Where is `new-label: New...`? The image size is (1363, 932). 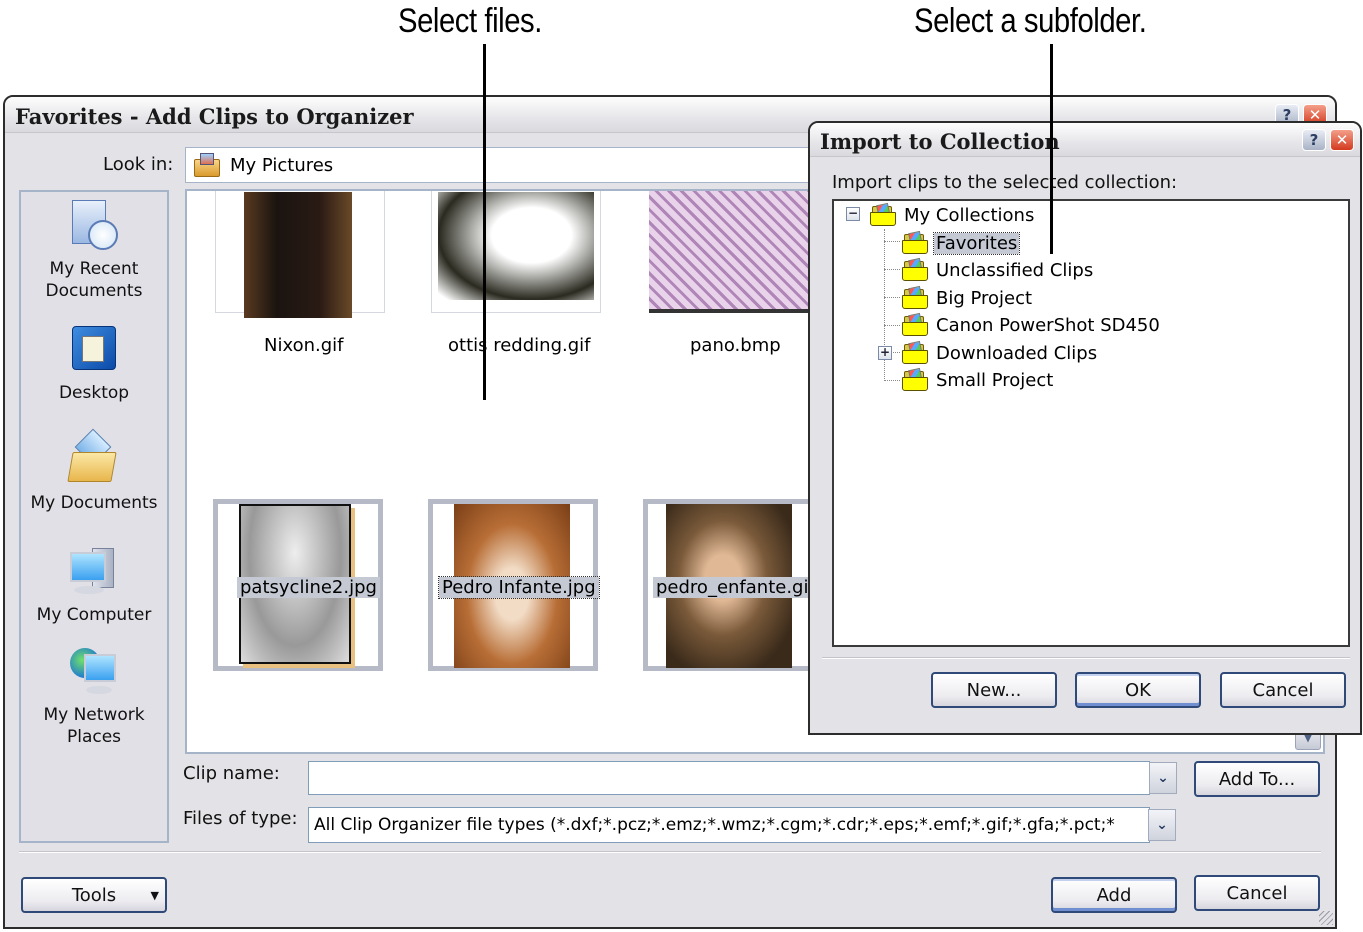 new-label: New... is located at coordinates (994, 690).